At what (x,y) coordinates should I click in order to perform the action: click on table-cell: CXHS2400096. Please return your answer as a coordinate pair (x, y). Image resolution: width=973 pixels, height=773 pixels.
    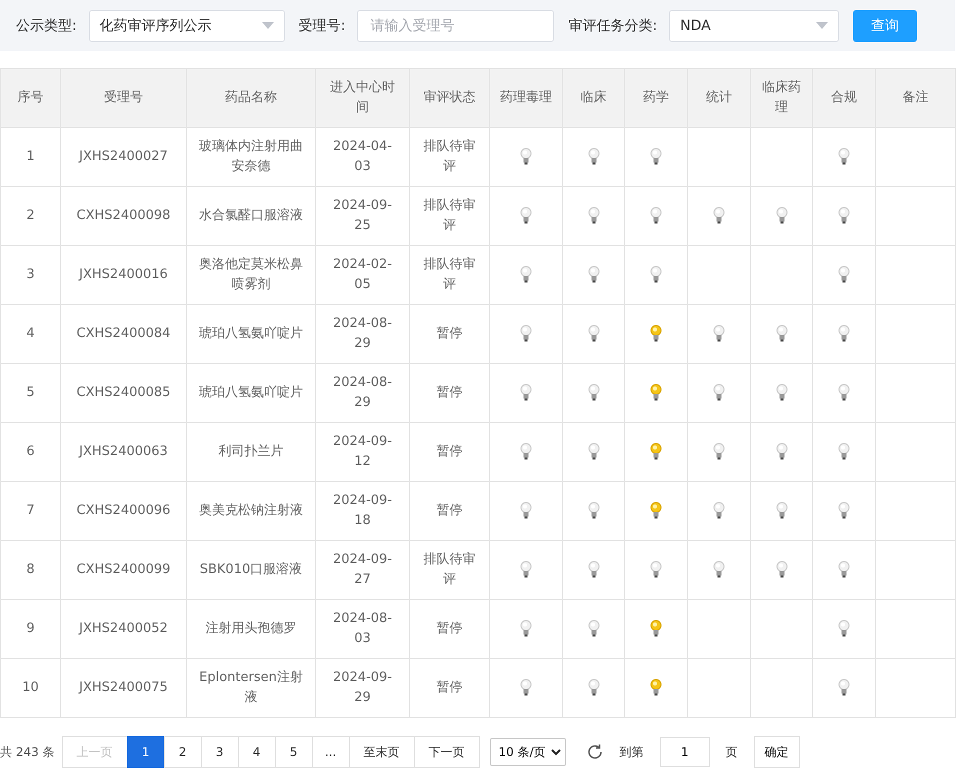
    Looking at the image, I should click on (123, 511).